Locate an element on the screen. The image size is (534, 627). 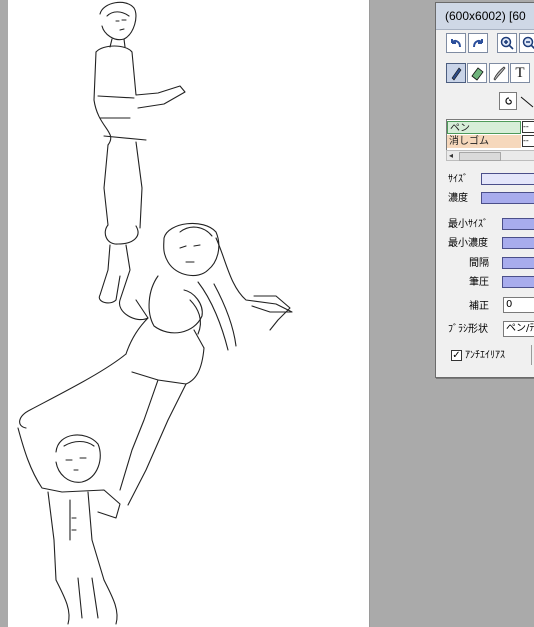
min-size-label: 最小ｻｲｽﾞ is located at coordinates (468, 224).